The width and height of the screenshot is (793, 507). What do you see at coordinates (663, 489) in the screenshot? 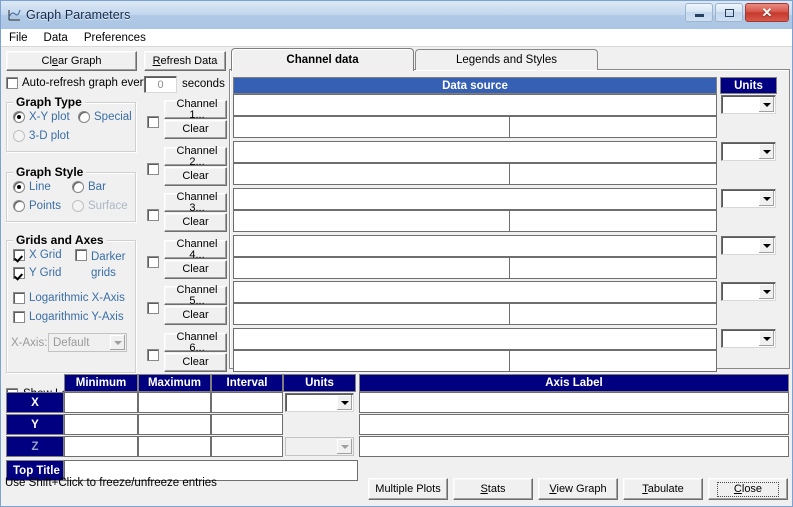
I see `tabulate-button: Tabulate` at bounding box center [663, 489].